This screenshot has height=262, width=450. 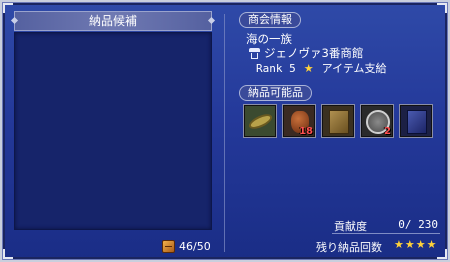 I want to click on candidate-panel-title: 納品候補, so click(x=113, y=21).